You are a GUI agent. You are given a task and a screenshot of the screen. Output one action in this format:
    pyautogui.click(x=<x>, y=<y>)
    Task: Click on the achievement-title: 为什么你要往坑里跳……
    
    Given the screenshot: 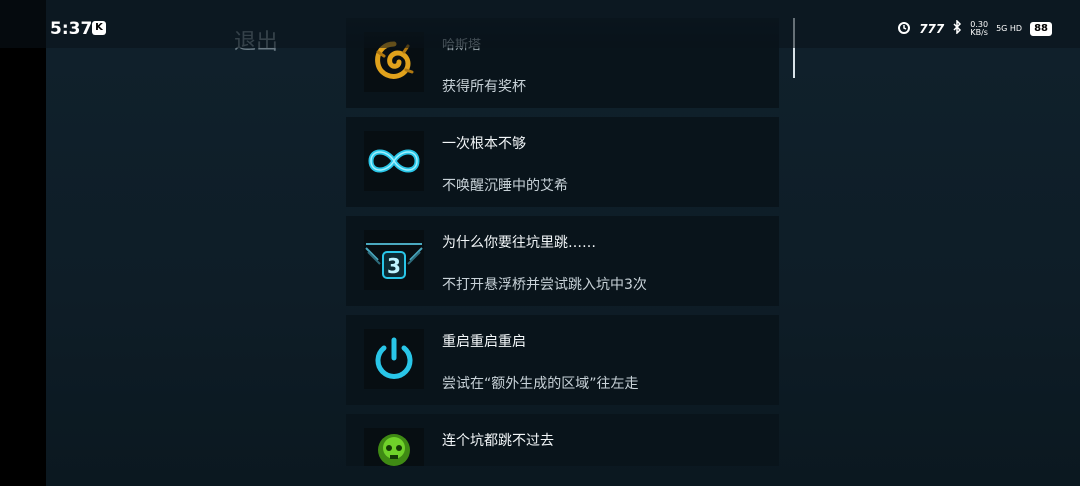 What is the action you would take?
    pyautogui.click(x=519, y=243)
    